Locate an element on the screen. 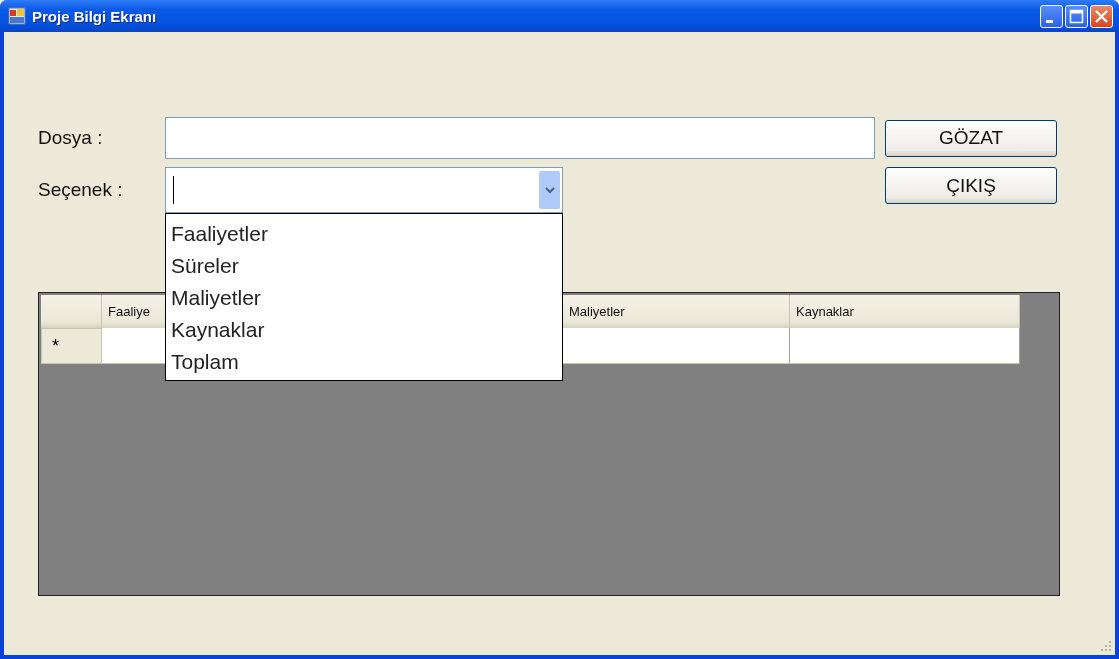  column-header: Kaynaklar is located at coordinates (905, 311).